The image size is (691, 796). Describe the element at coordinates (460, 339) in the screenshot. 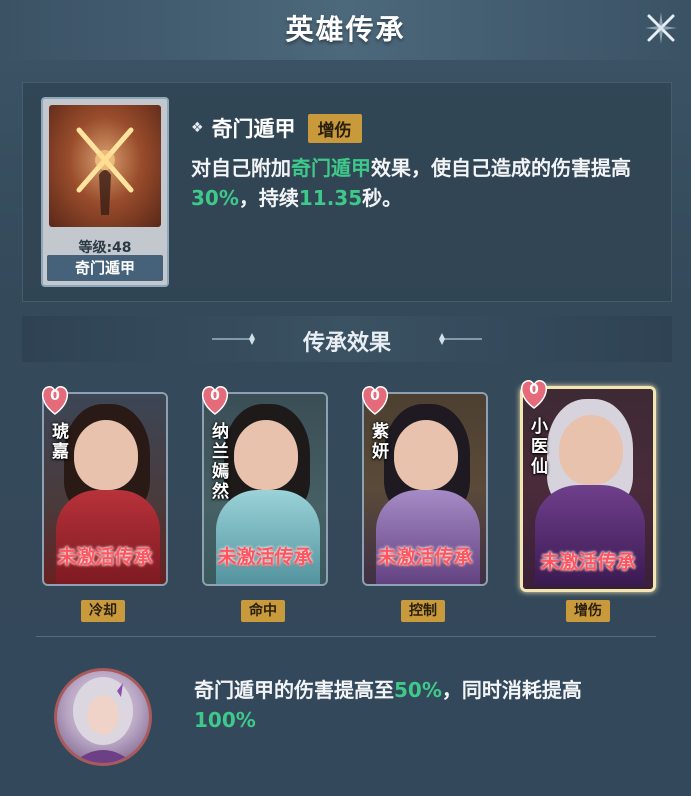

I see `ornament-right-icon` at that location.